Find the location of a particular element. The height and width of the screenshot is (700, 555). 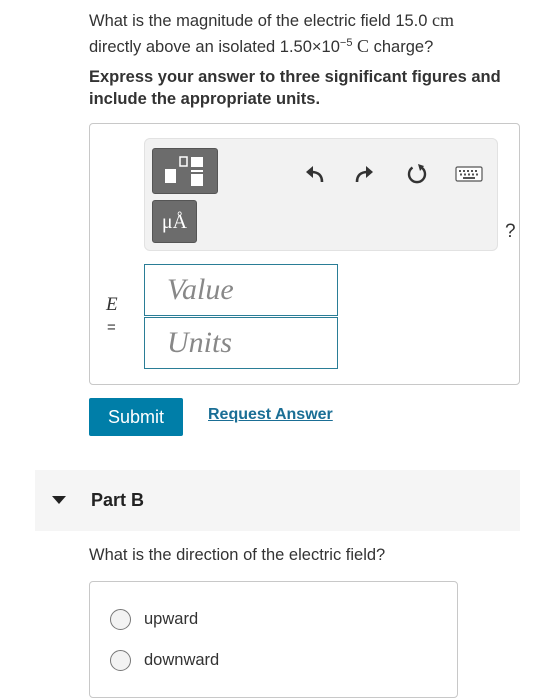

exponent: −5 is located at coordinates (346, 43).